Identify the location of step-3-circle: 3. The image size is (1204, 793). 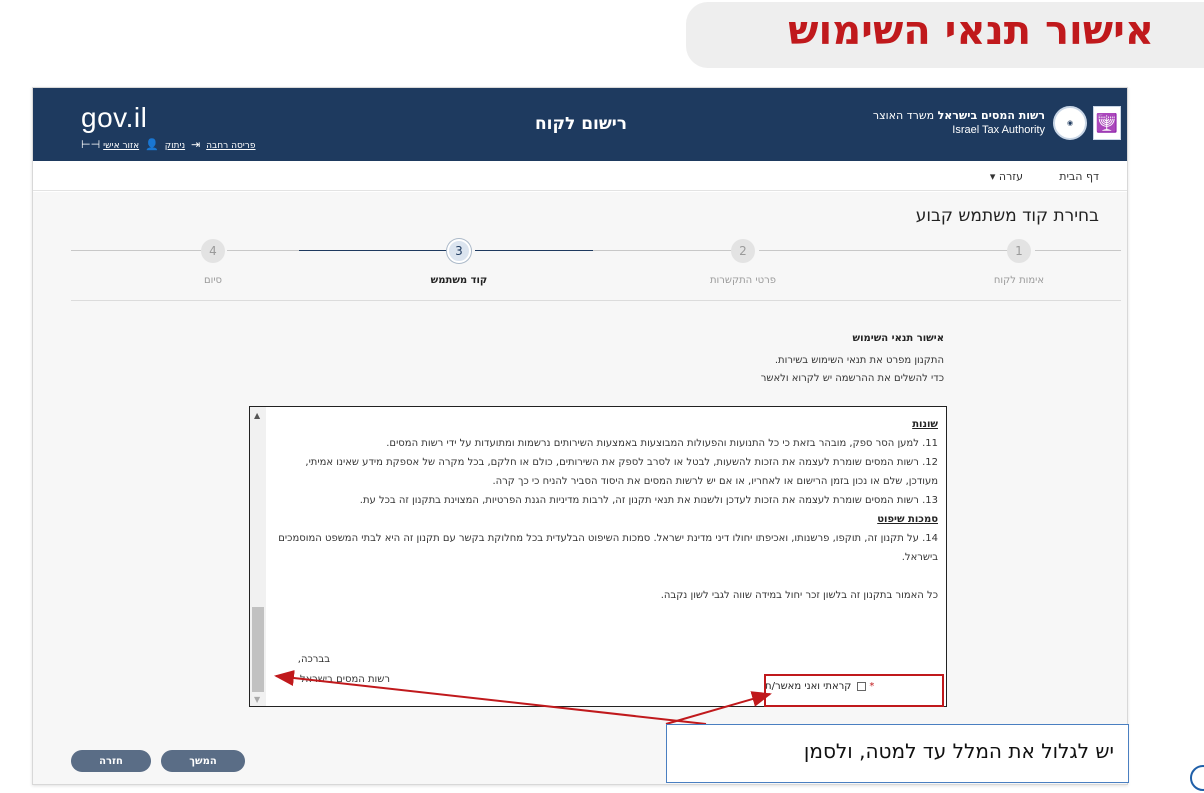
(459, 251).